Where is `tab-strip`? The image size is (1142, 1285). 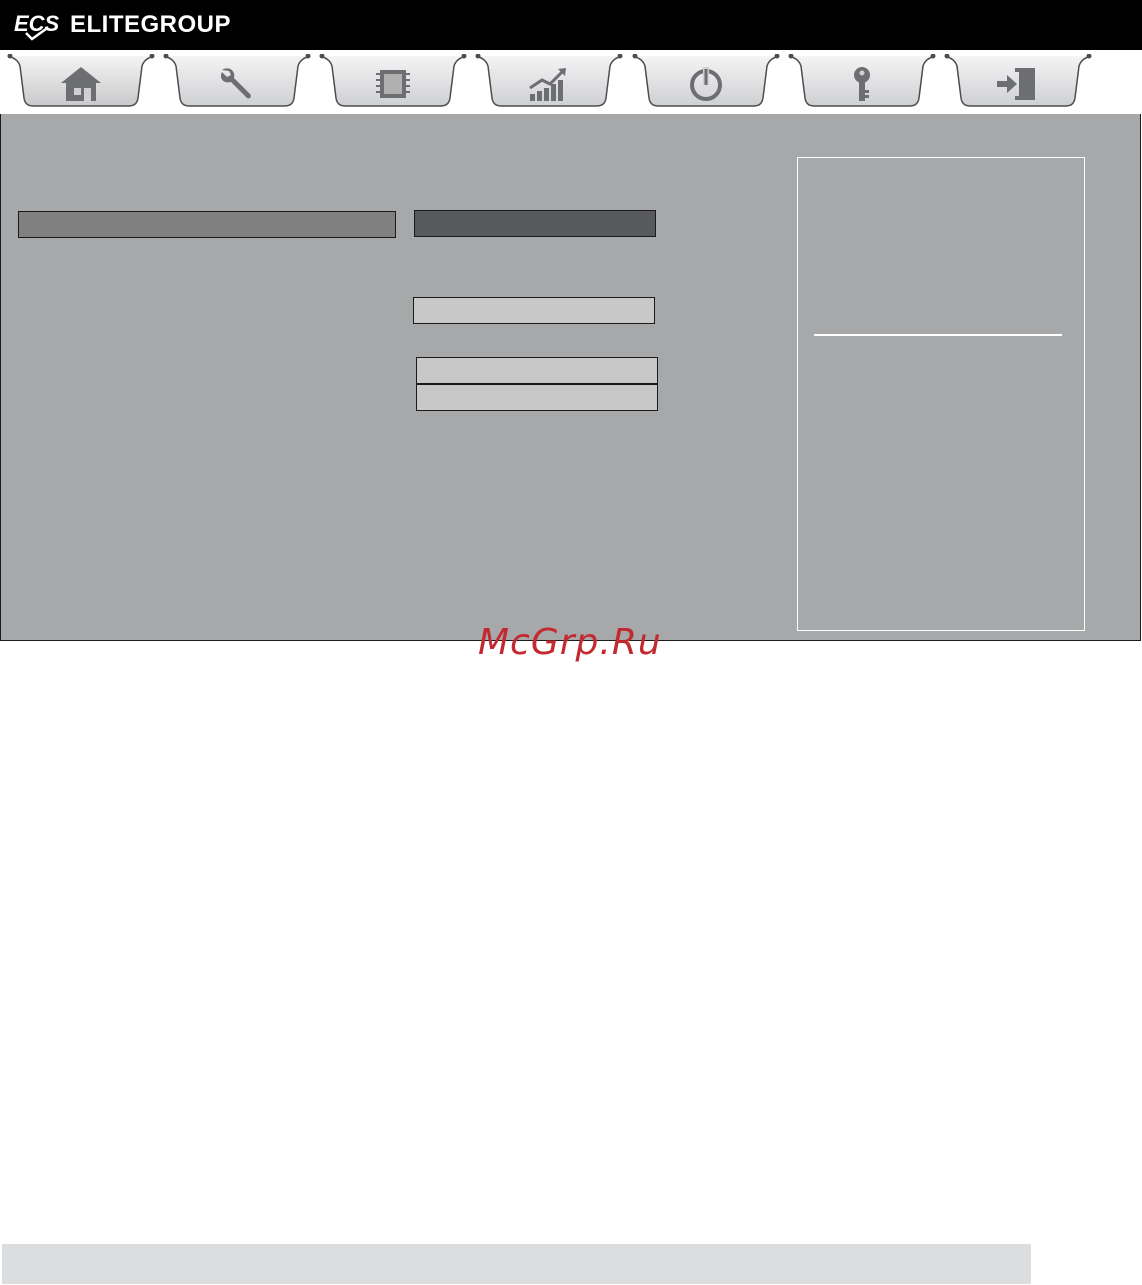
tab-strip is located at coordinates (571, 82).